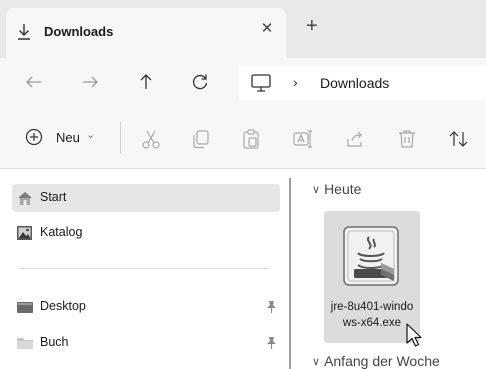  What do you see at coordinates (251, 139) in the screenshot?
I see `paste-icon` at bounding box center [251, 139].